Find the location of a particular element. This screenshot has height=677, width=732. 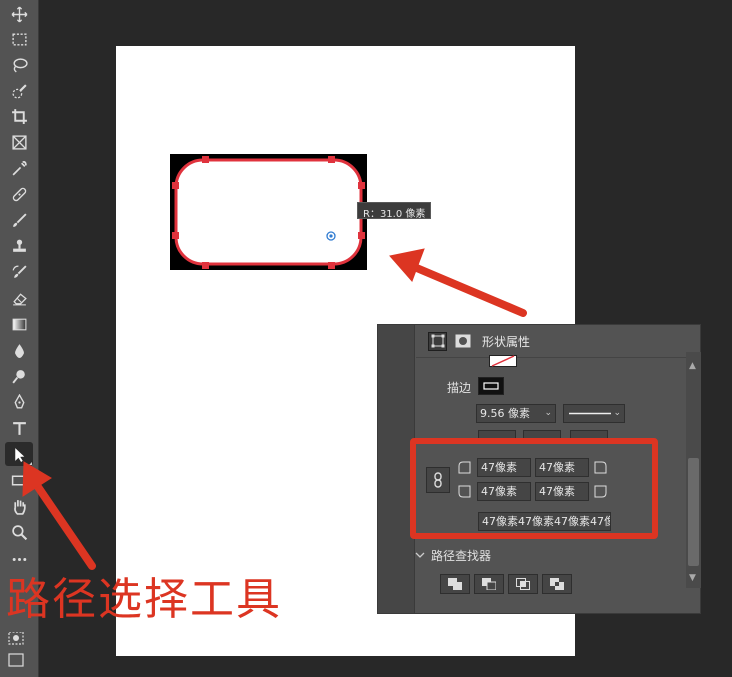

annotation-label: 路径选择工具 is located at coordinates (144, 599).